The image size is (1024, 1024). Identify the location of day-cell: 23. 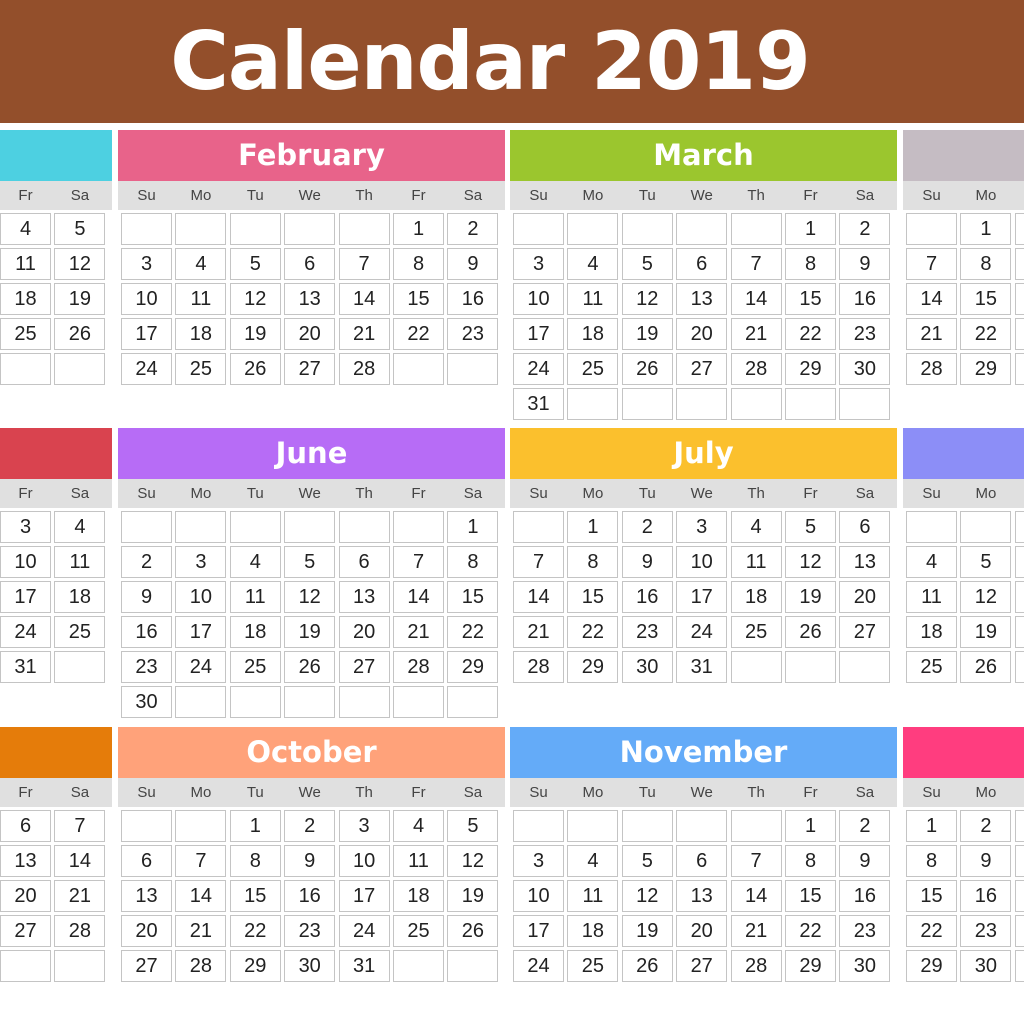
(310, 931).